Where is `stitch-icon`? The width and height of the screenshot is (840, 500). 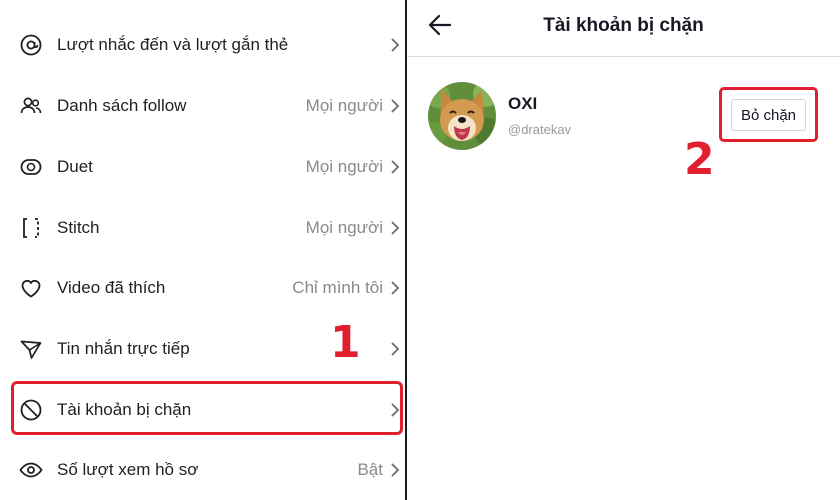 stitch-icon is located at coordinates (31, 228).